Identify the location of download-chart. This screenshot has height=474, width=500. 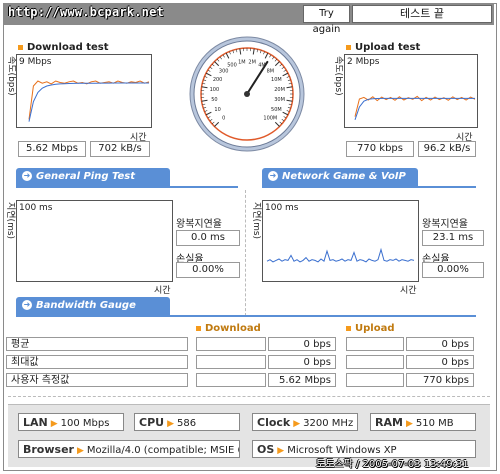
(89, 101).